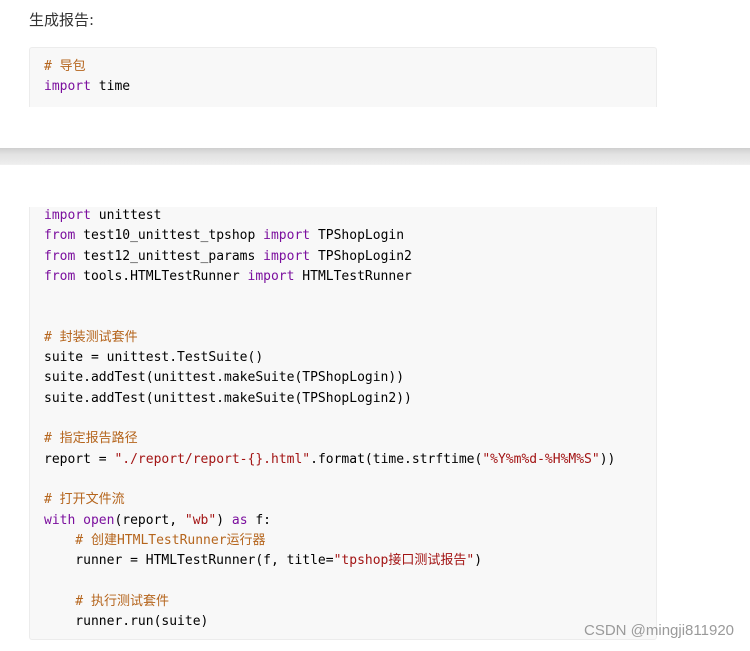  I want to click on code-token-comment: # 执行测试套件, so click(106, 601).